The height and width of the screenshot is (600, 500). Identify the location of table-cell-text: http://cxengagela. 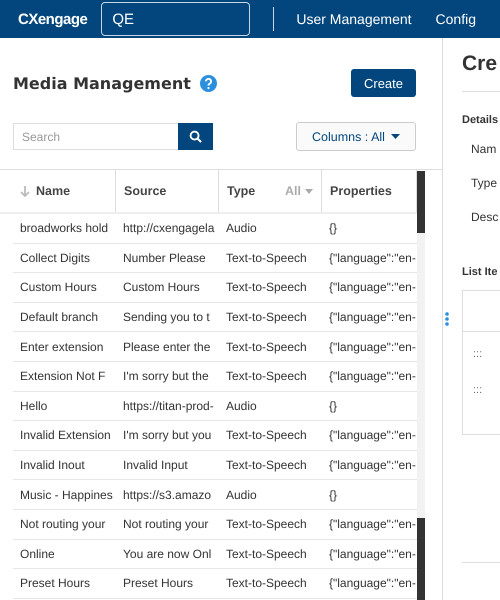
(169, 229).